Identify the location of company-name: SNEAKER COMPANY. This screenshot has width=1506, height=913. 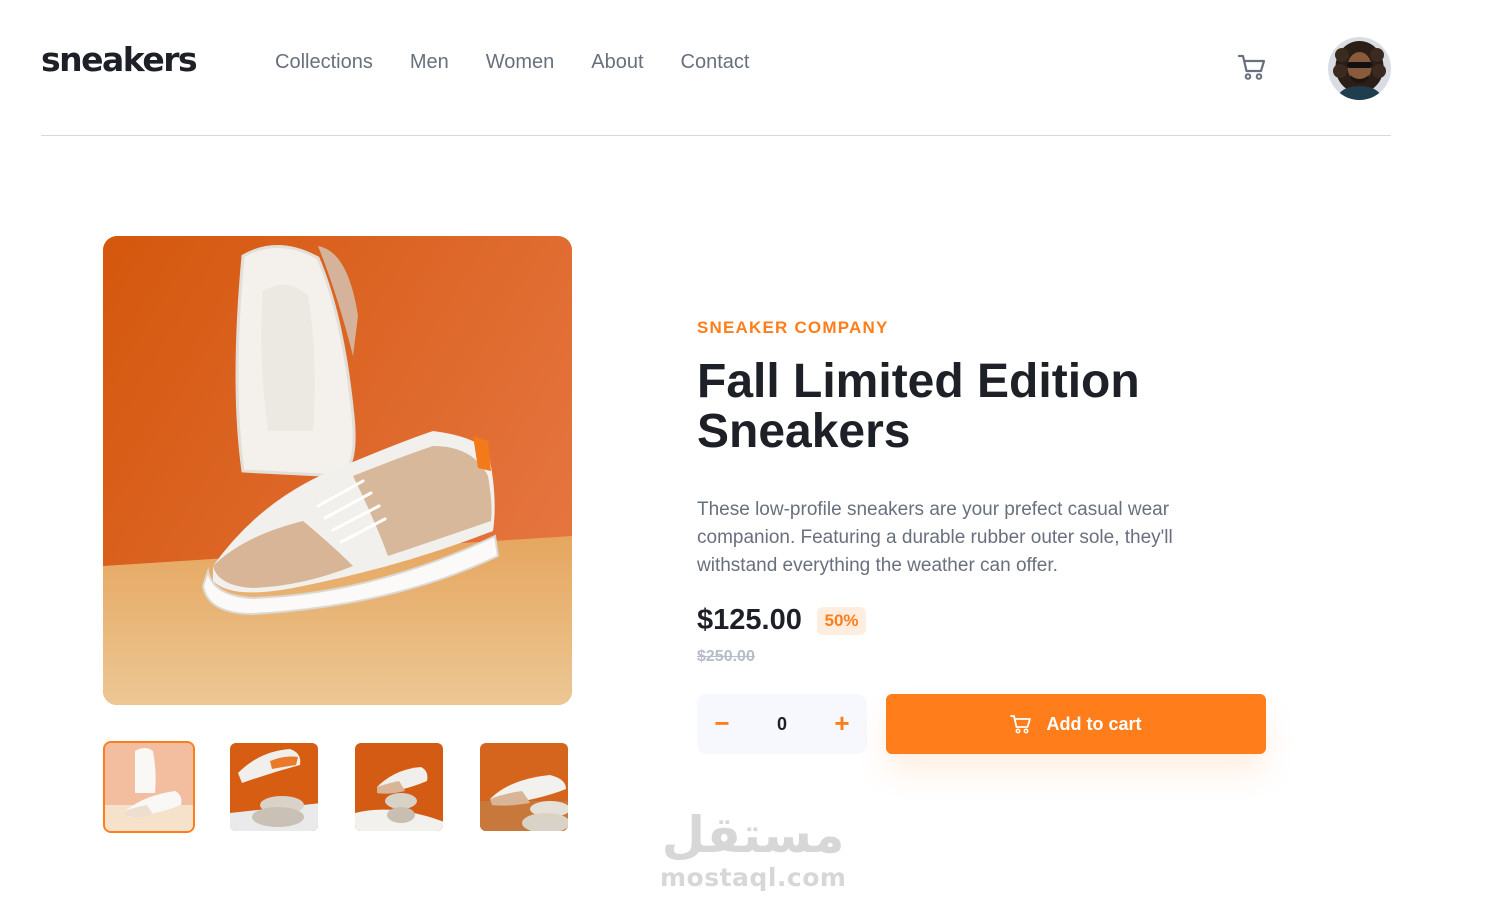
(793, 327).